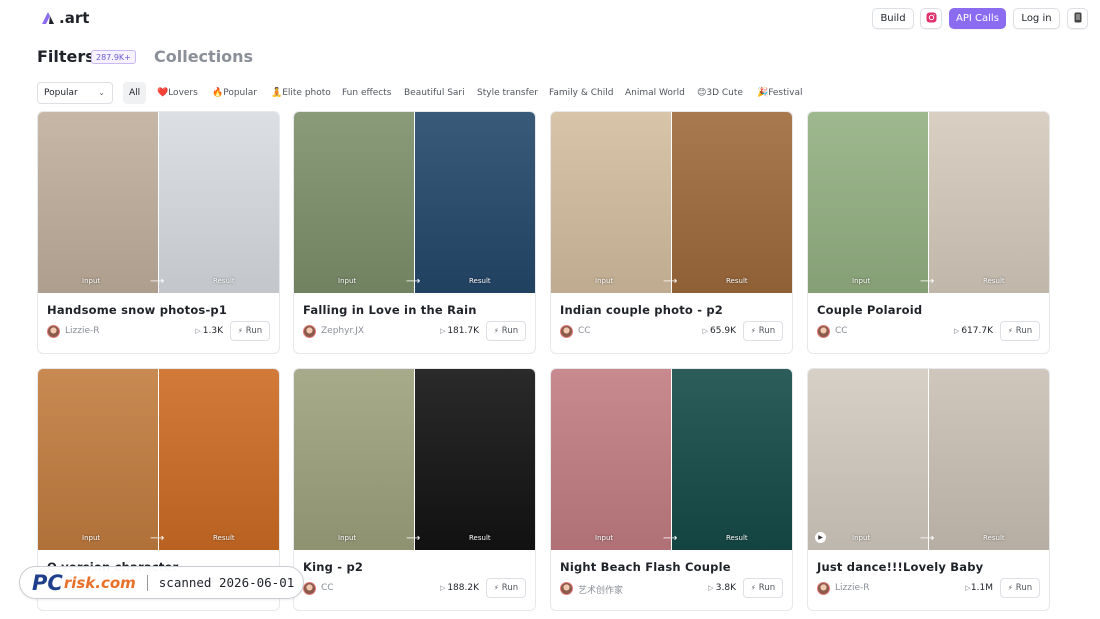 This screenshot has width=1100, height=619. What do you see at coordinates (645, 567) in the screenshot?
I see `filter-title: Night Beach Flash Couple` at bounding box center [645, 567].